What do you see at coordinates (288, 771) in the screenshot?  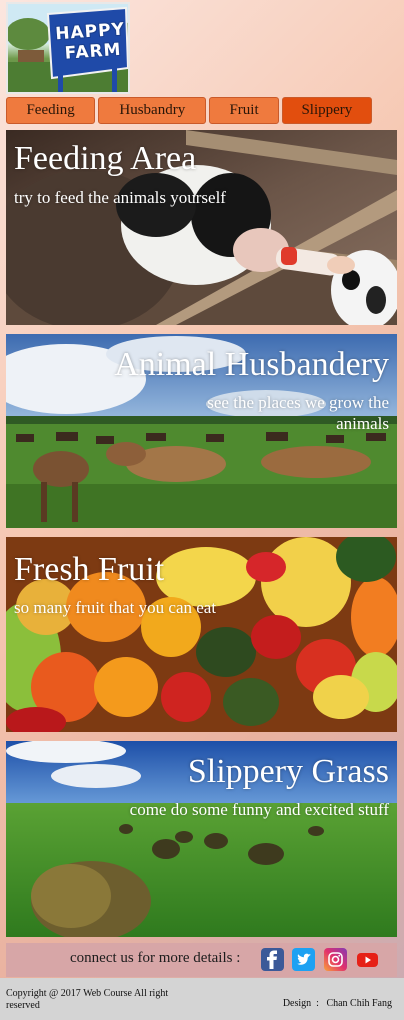 I see `section-title: Slippery Grass` at bounding box center [288, 771].